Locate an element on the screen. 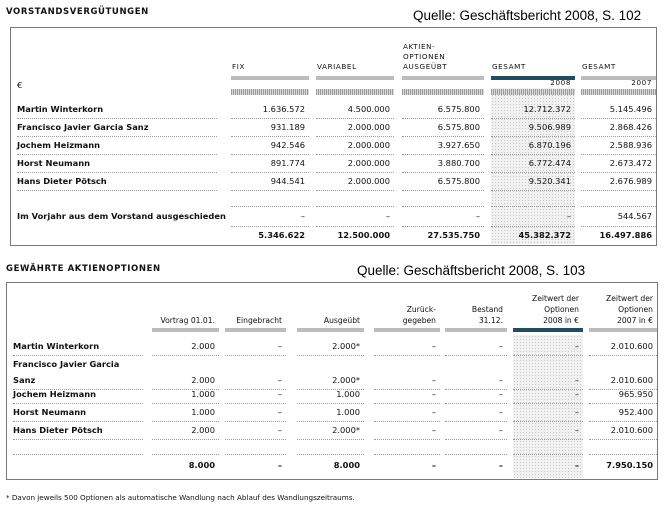 Image resolution: width=670 pixels, height=511 pixels. table-cell: 952.400 is located at coordinates (635, 412).